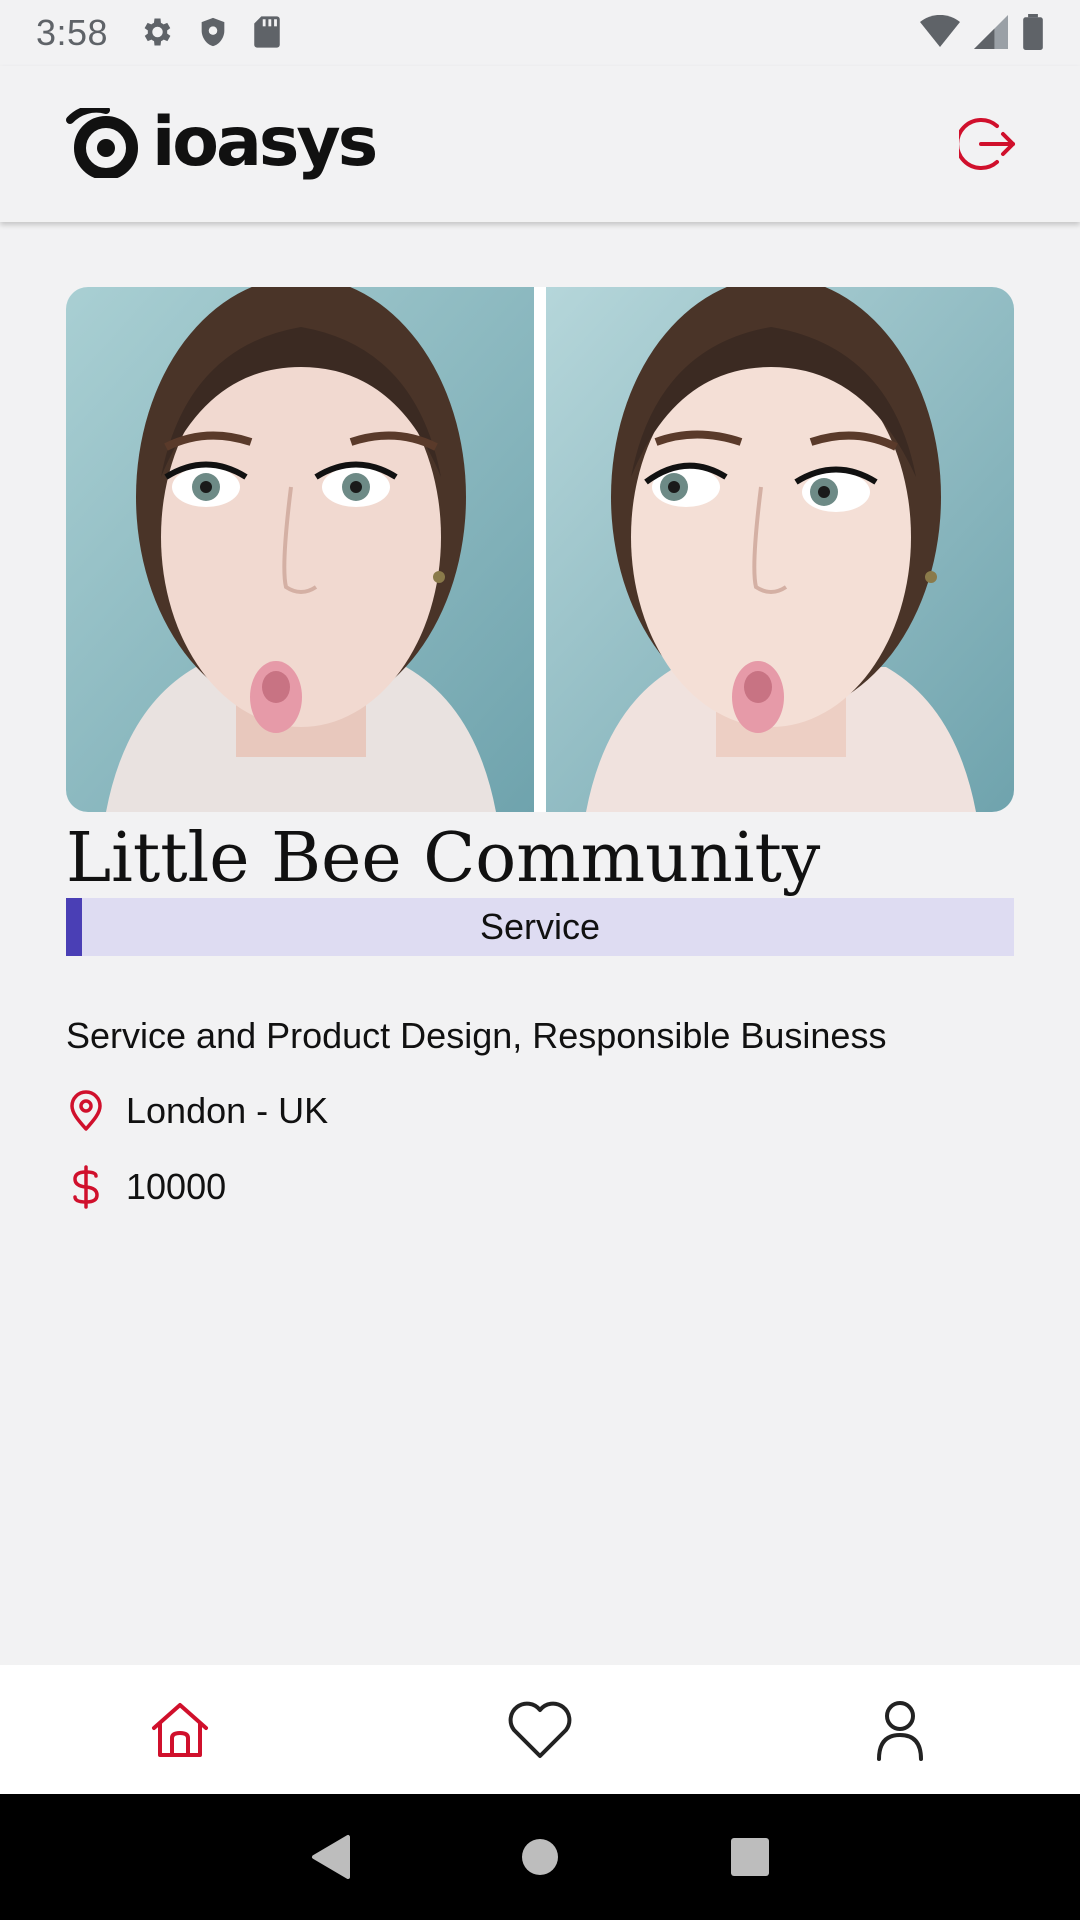 The height and width of the screenshot is (1920, 1080). What do you see at coordinates (540, 144) in the screenshot?
I see `app-bar: ioasys` at bounding box center [540, 144].